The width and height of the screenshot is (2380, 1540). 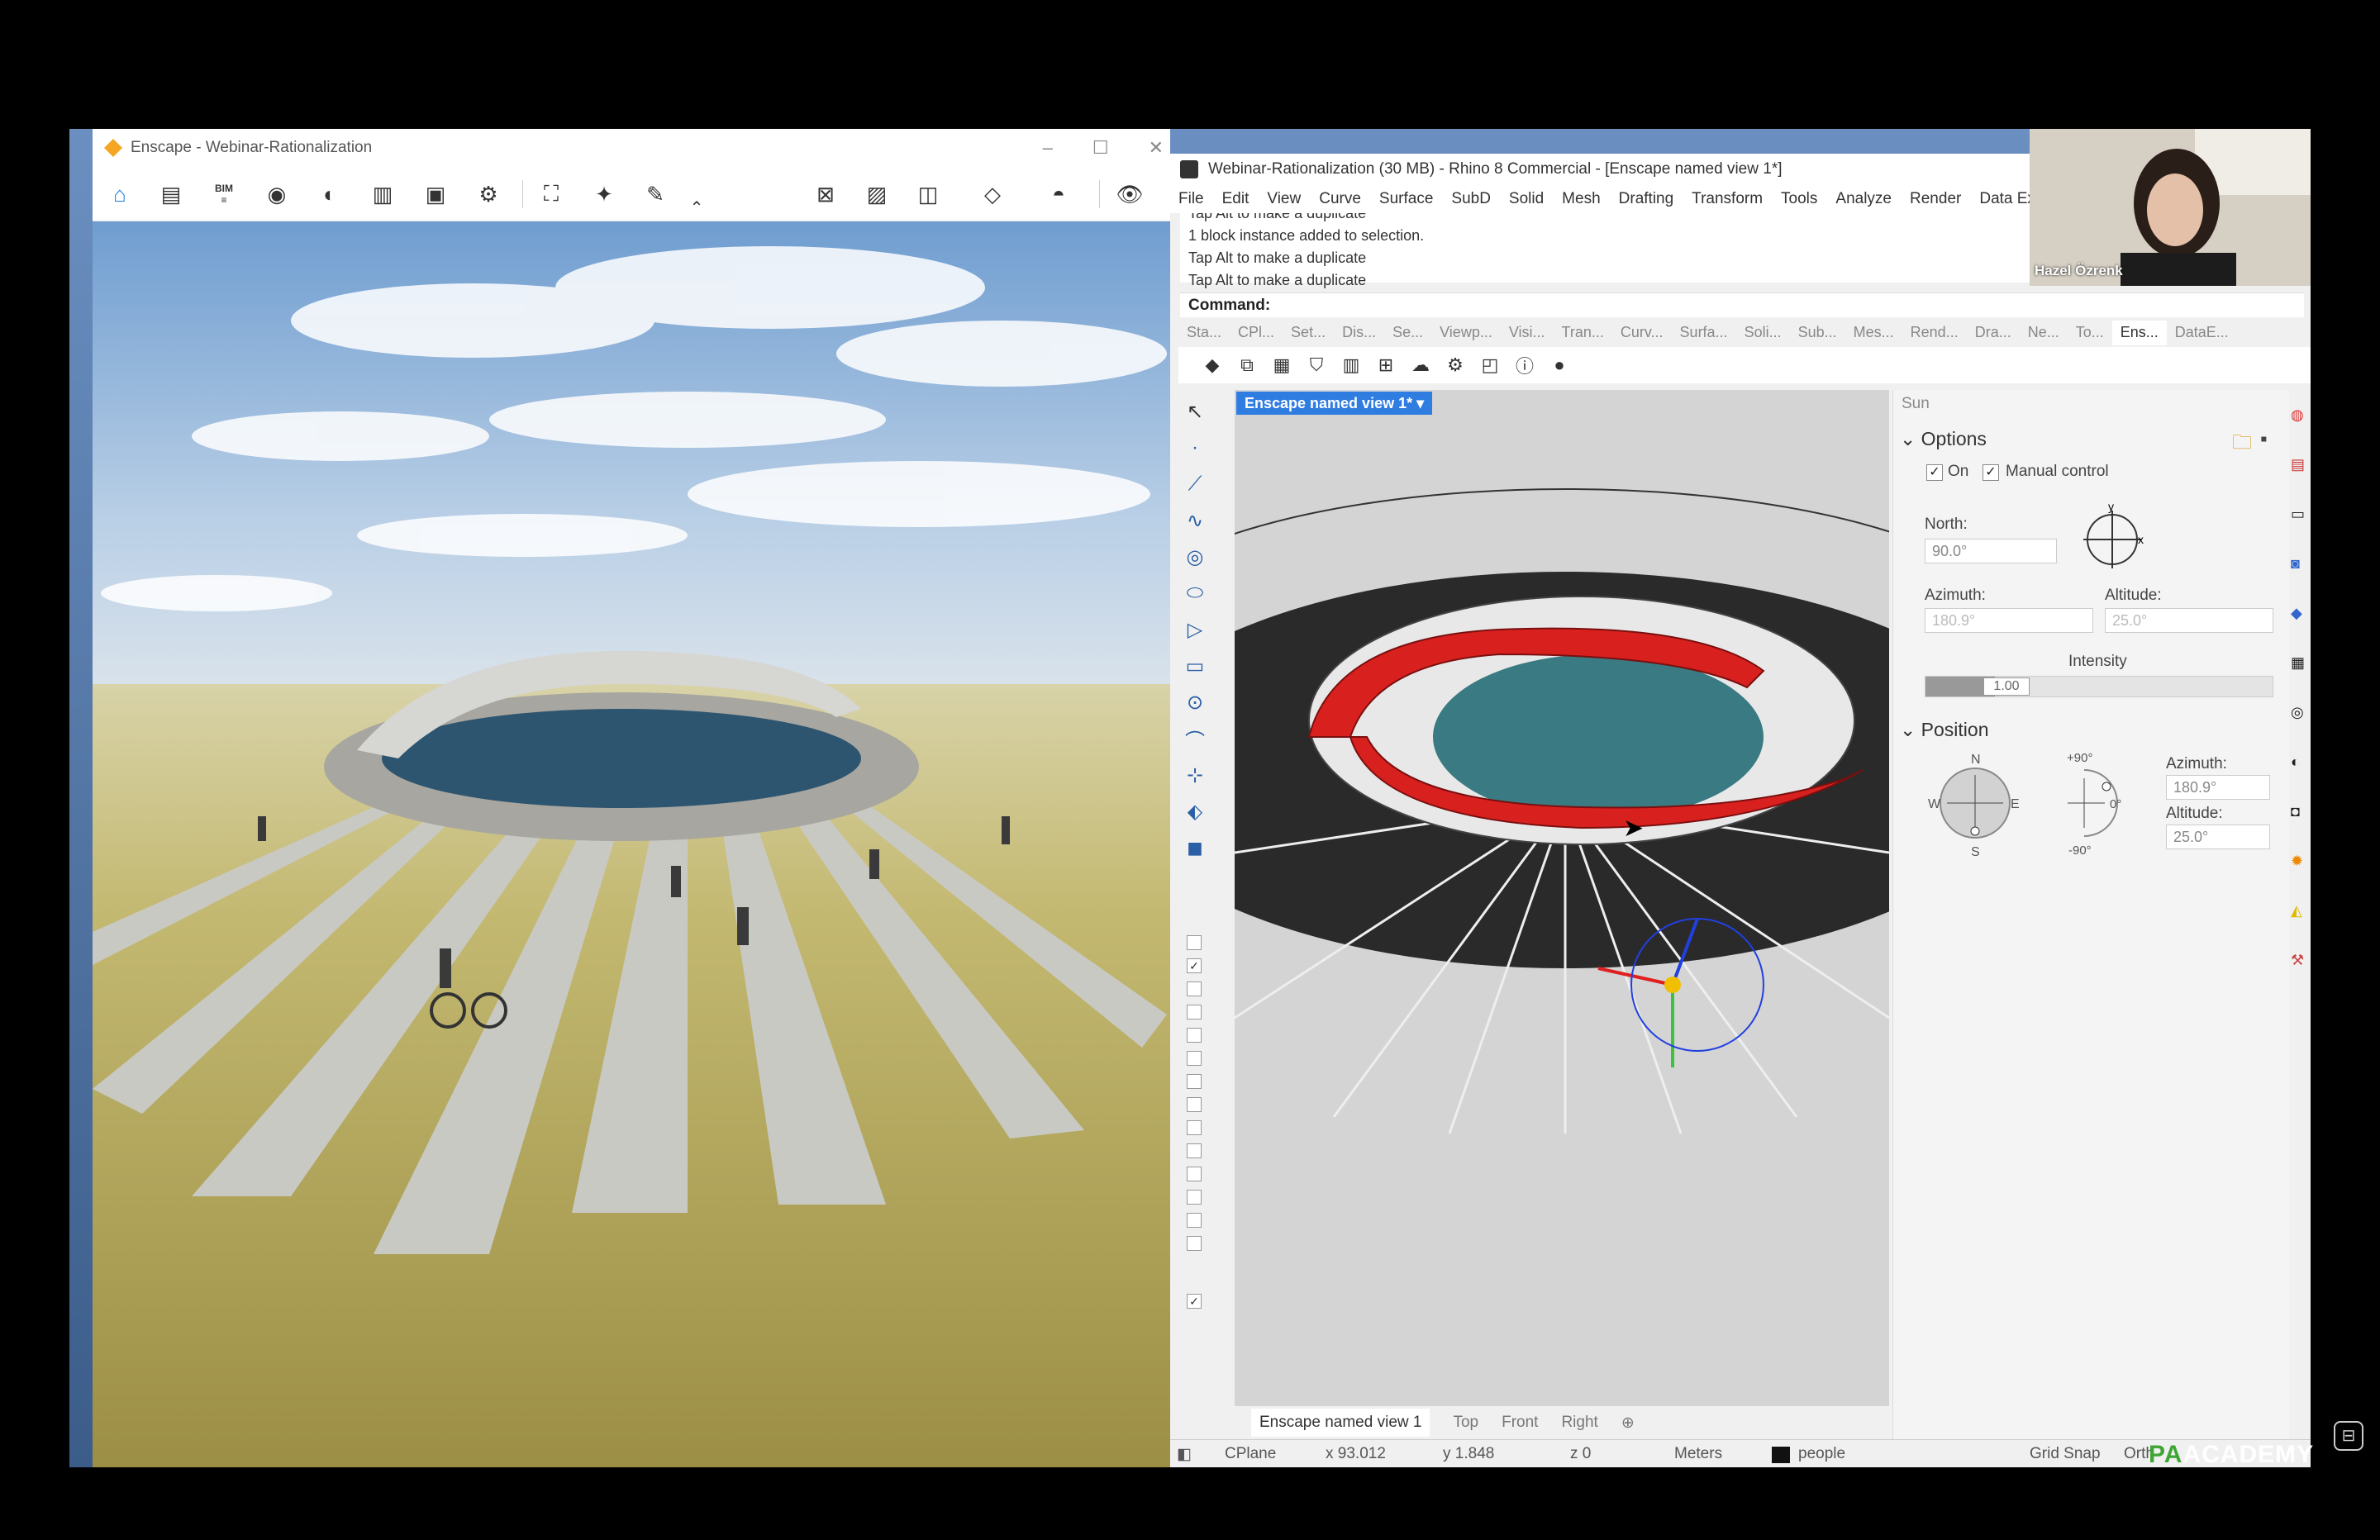 I want to click on save-icon: ▪, so click(x=2264, y=439).